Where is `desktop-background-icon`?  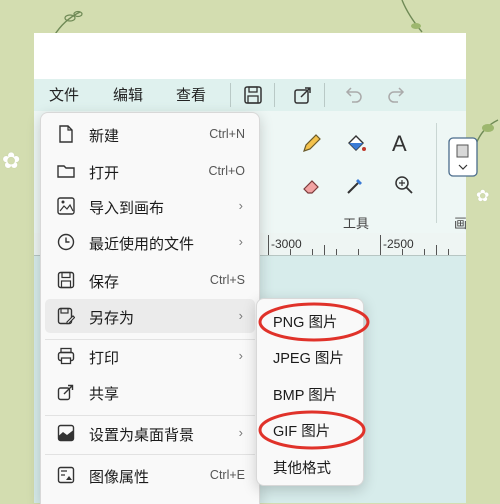
desktop-background-icon is located at coordinates (66, 433).